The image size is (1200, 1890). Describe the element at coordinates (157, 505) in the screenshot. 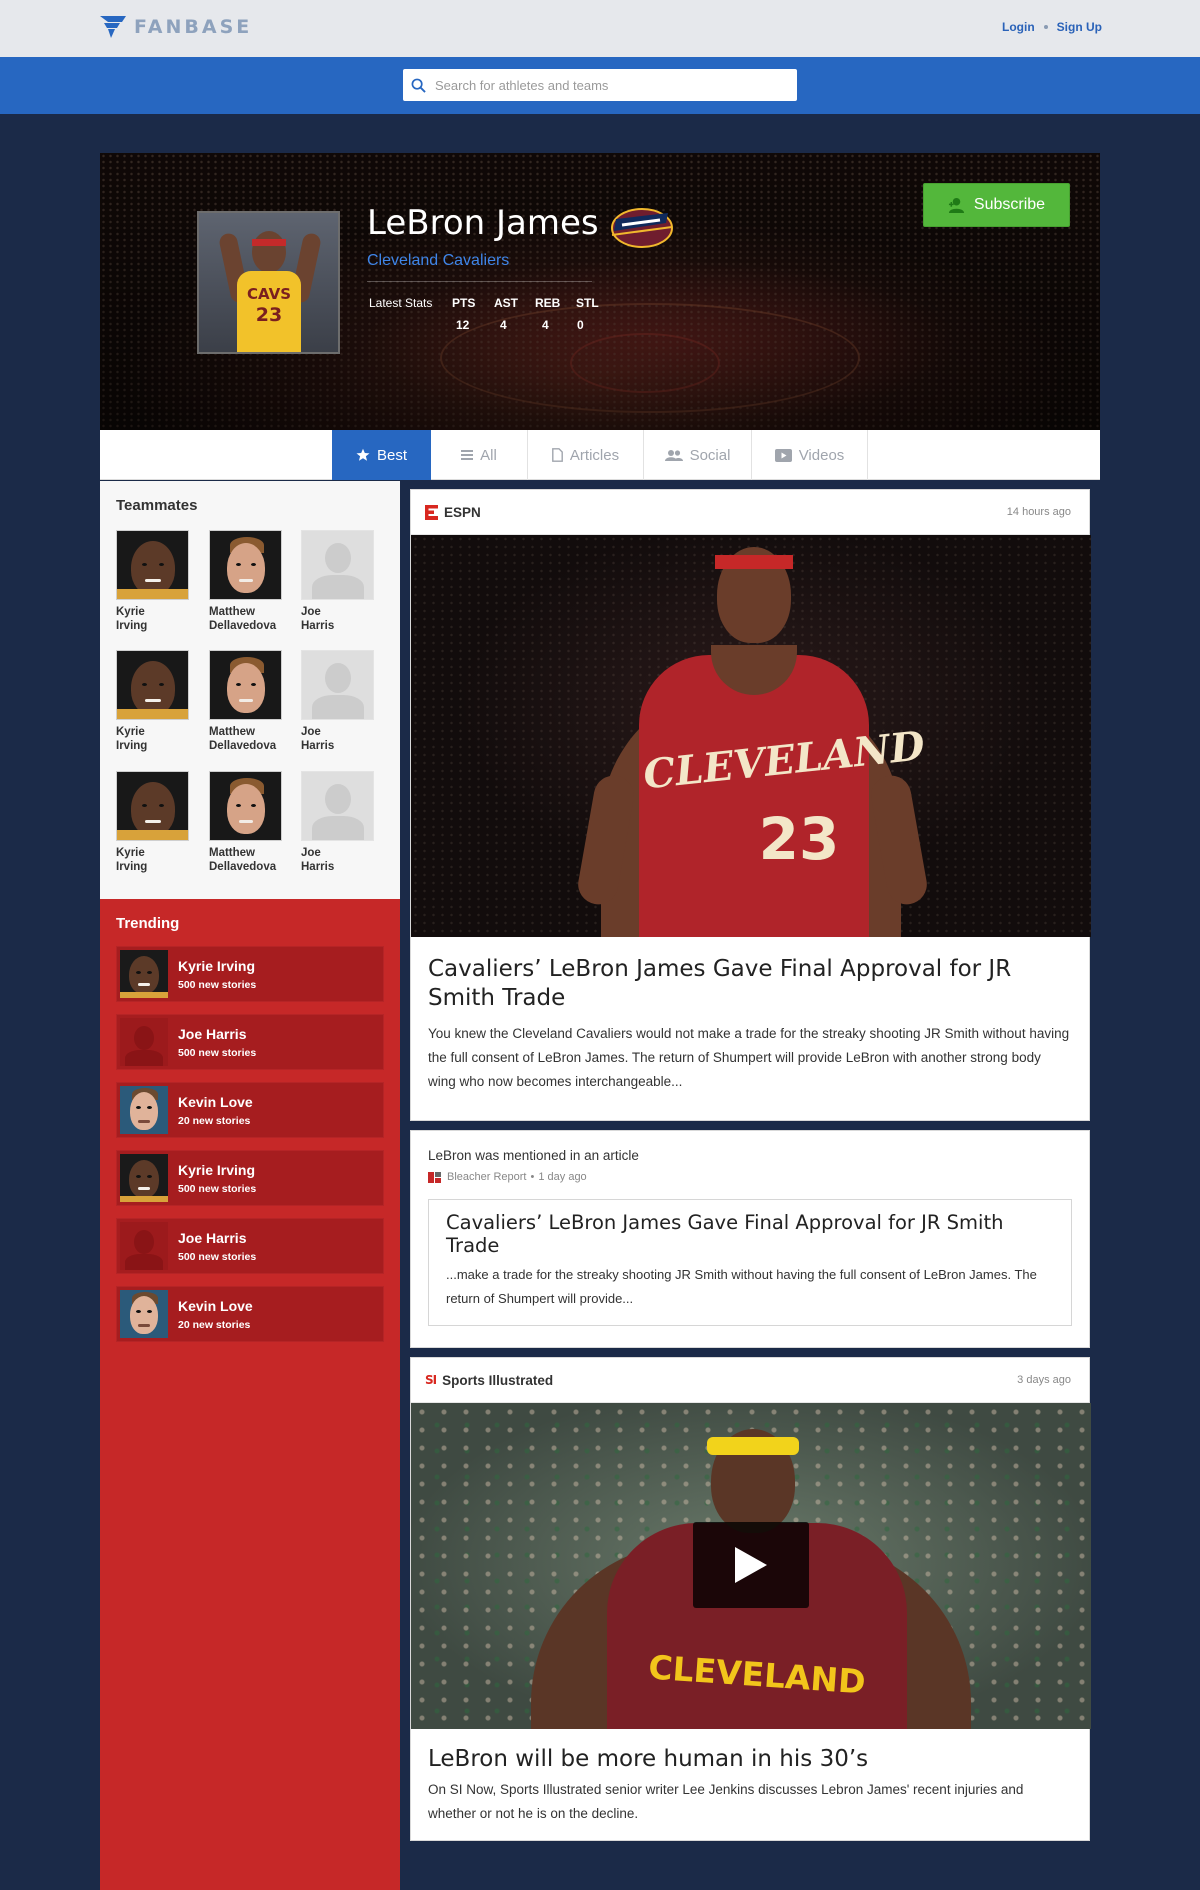

I see `teammates-title: Teammates` at that location.